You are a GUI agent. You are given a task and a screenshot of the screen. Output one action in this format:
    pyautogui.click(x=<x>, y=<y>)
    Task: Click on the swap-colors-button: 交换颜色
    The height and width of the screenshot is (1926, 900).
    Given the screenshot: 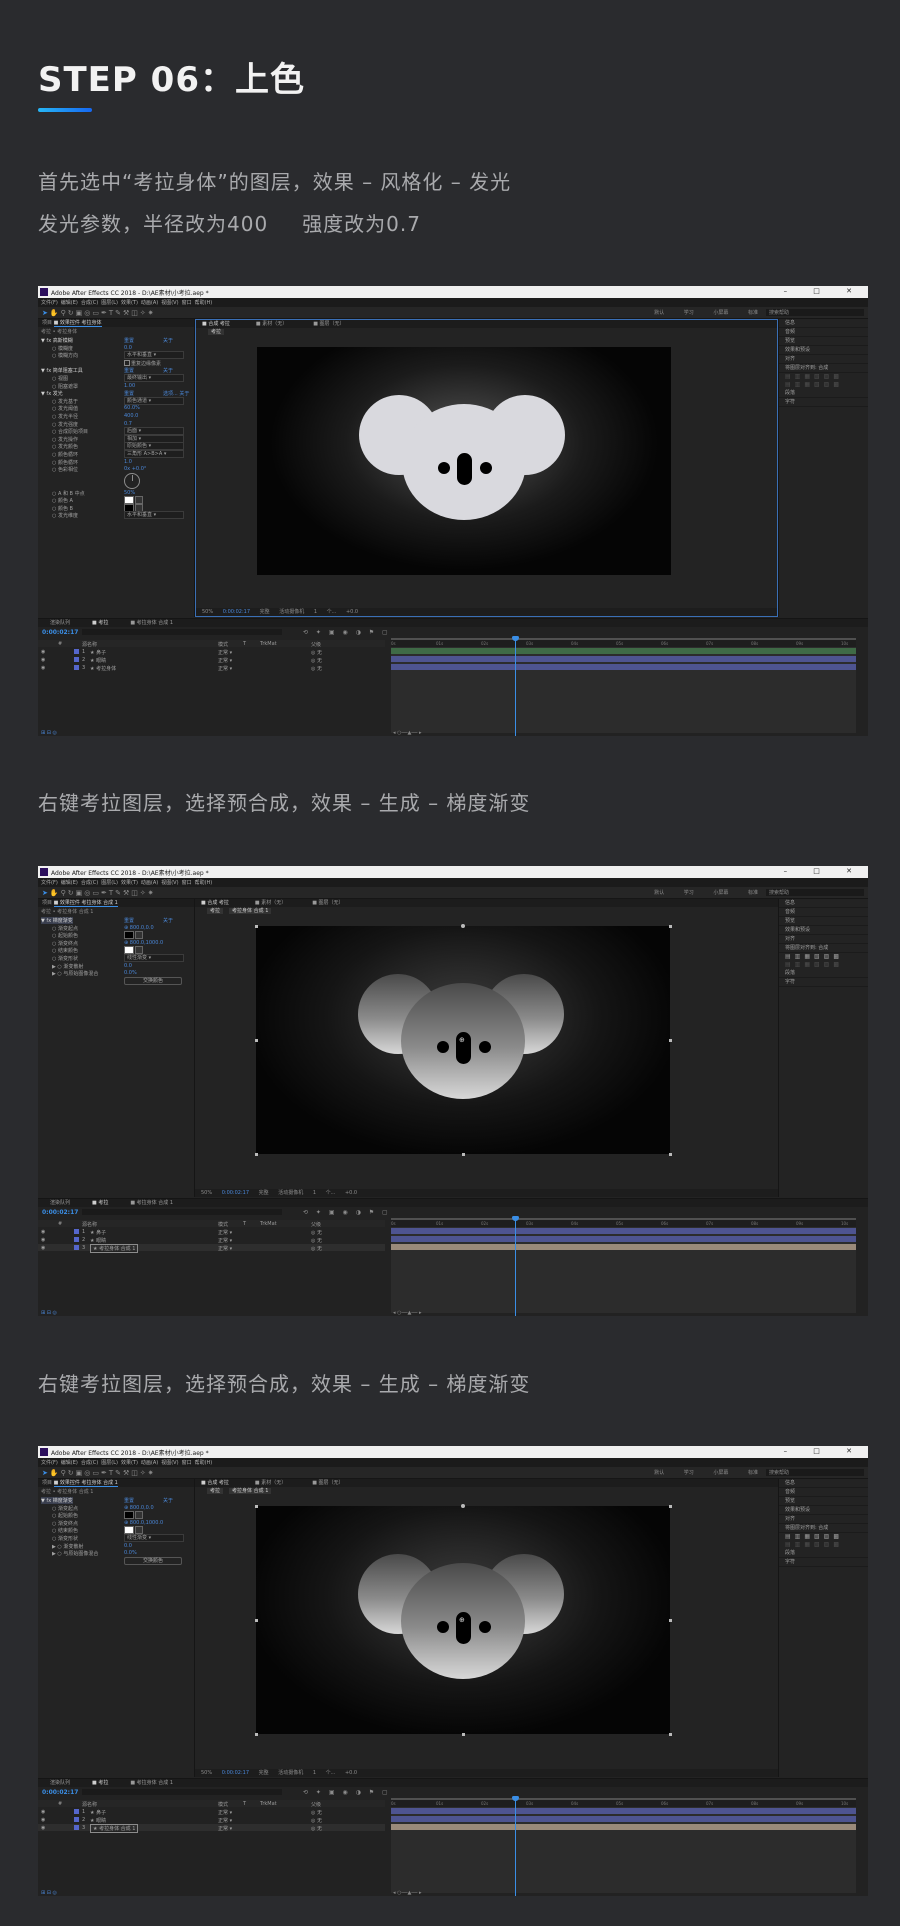 What is the action you would take?
    pyautogui.click(x=153, y=980)
    